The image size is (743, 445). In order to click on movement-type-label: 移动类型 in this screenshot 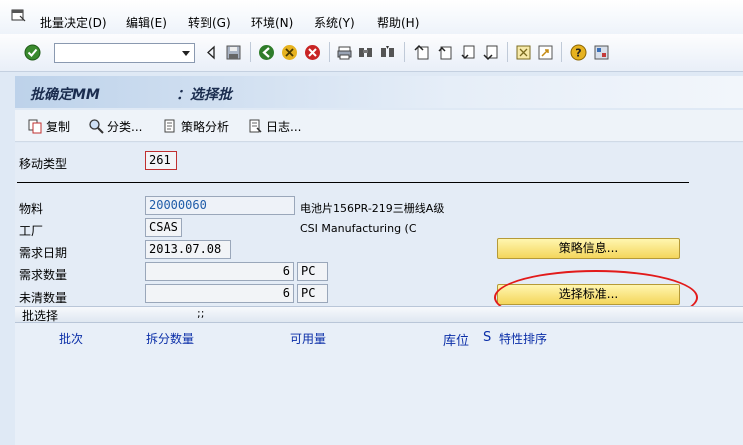, I will do `click(43, 164)`.